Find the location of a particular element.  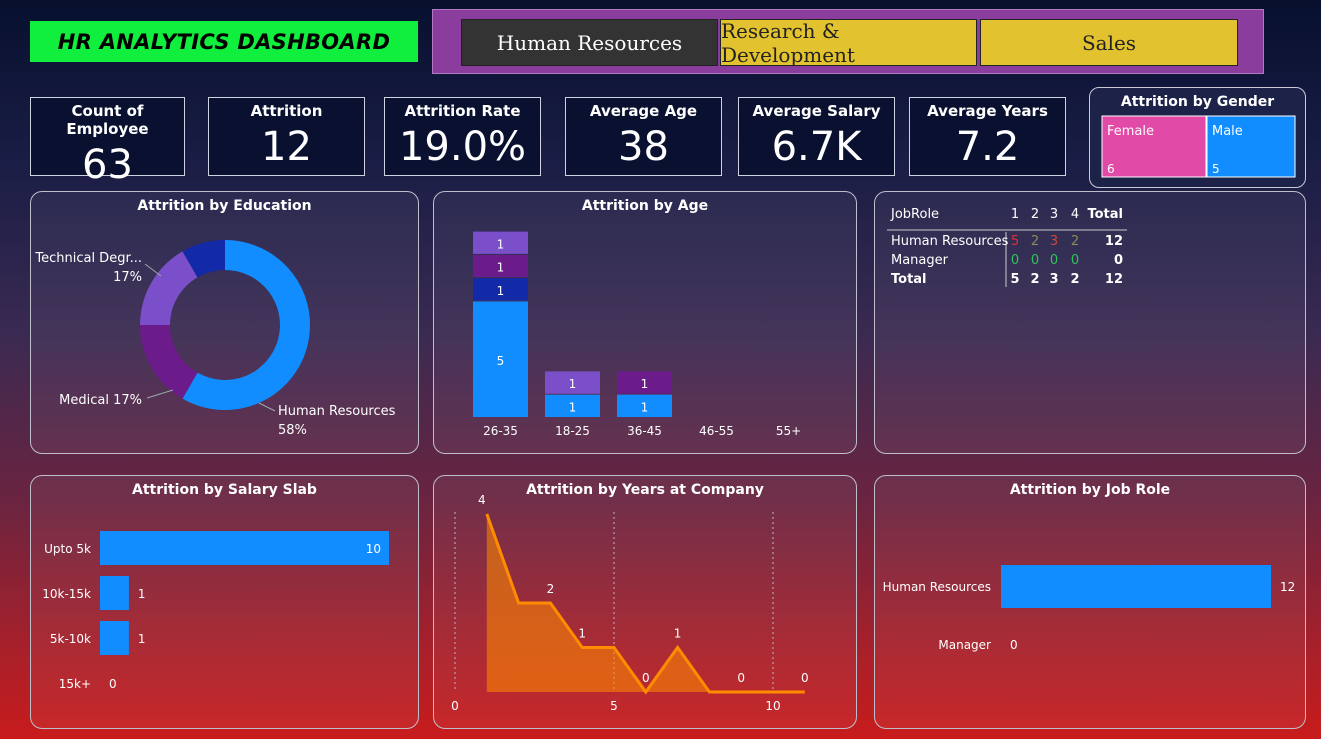

gender-treemap: Female 6 Male 5 is located at coordinates (1198, 146).